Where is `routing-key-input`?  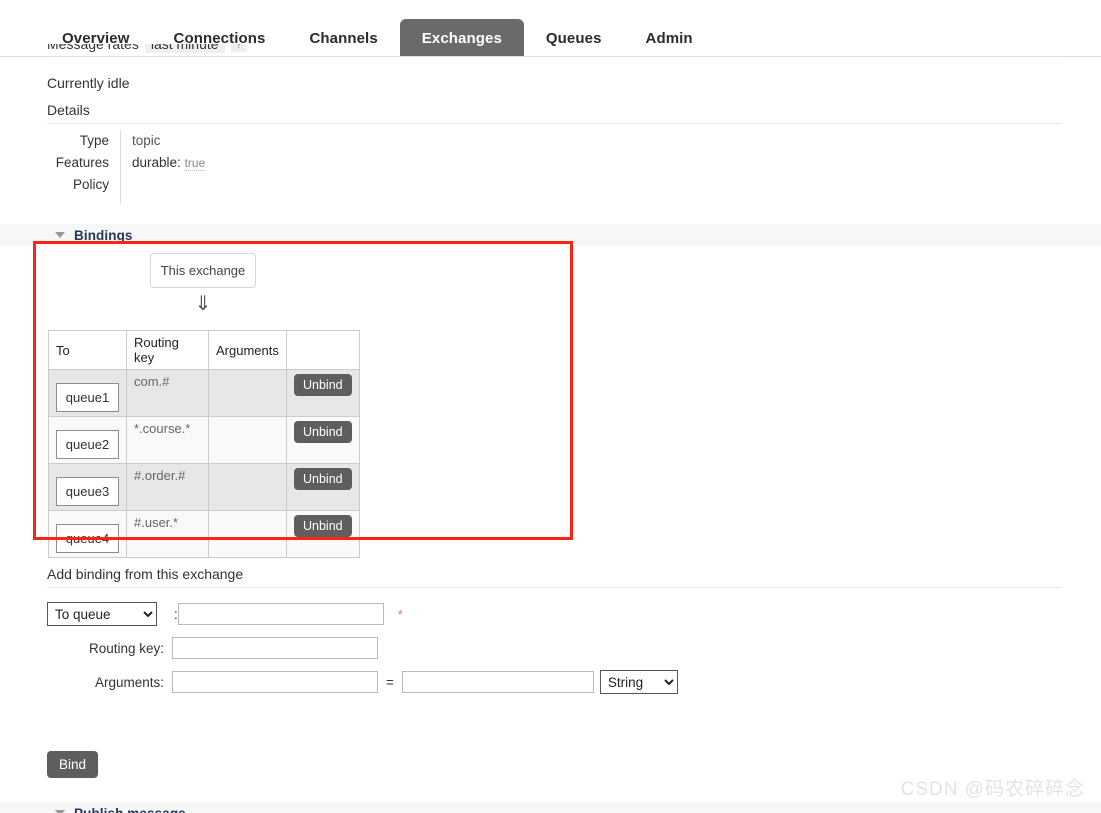
routing-key-input is located at coordinates (275, 648).